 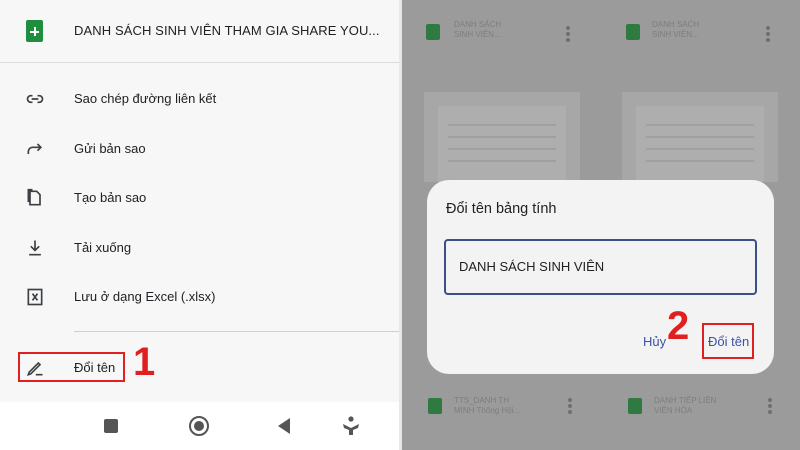 I want to click on square-nav-icon, so click(x=111, y=426).